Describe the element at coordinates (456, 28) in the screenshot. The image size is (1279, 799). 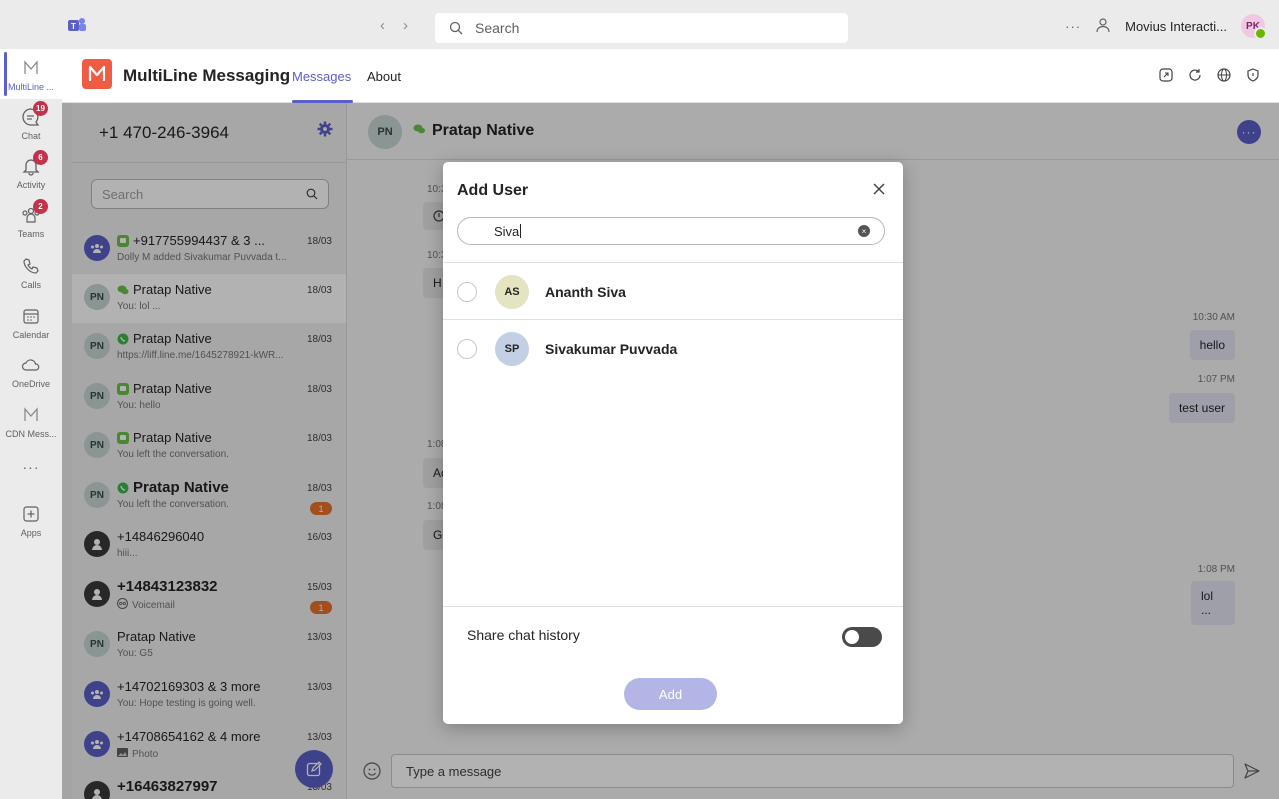
I see `search-icon` at that location.